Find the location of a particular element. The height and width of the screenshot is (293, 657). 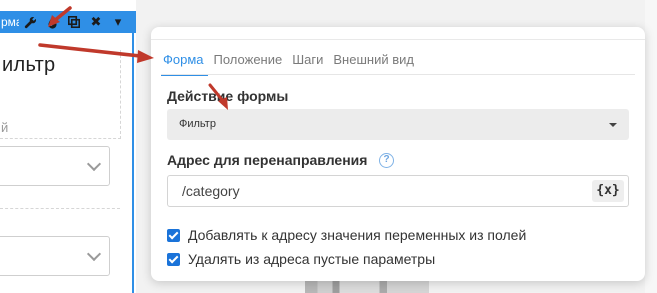

redirect-url-input is located at coordinates (382, 191).